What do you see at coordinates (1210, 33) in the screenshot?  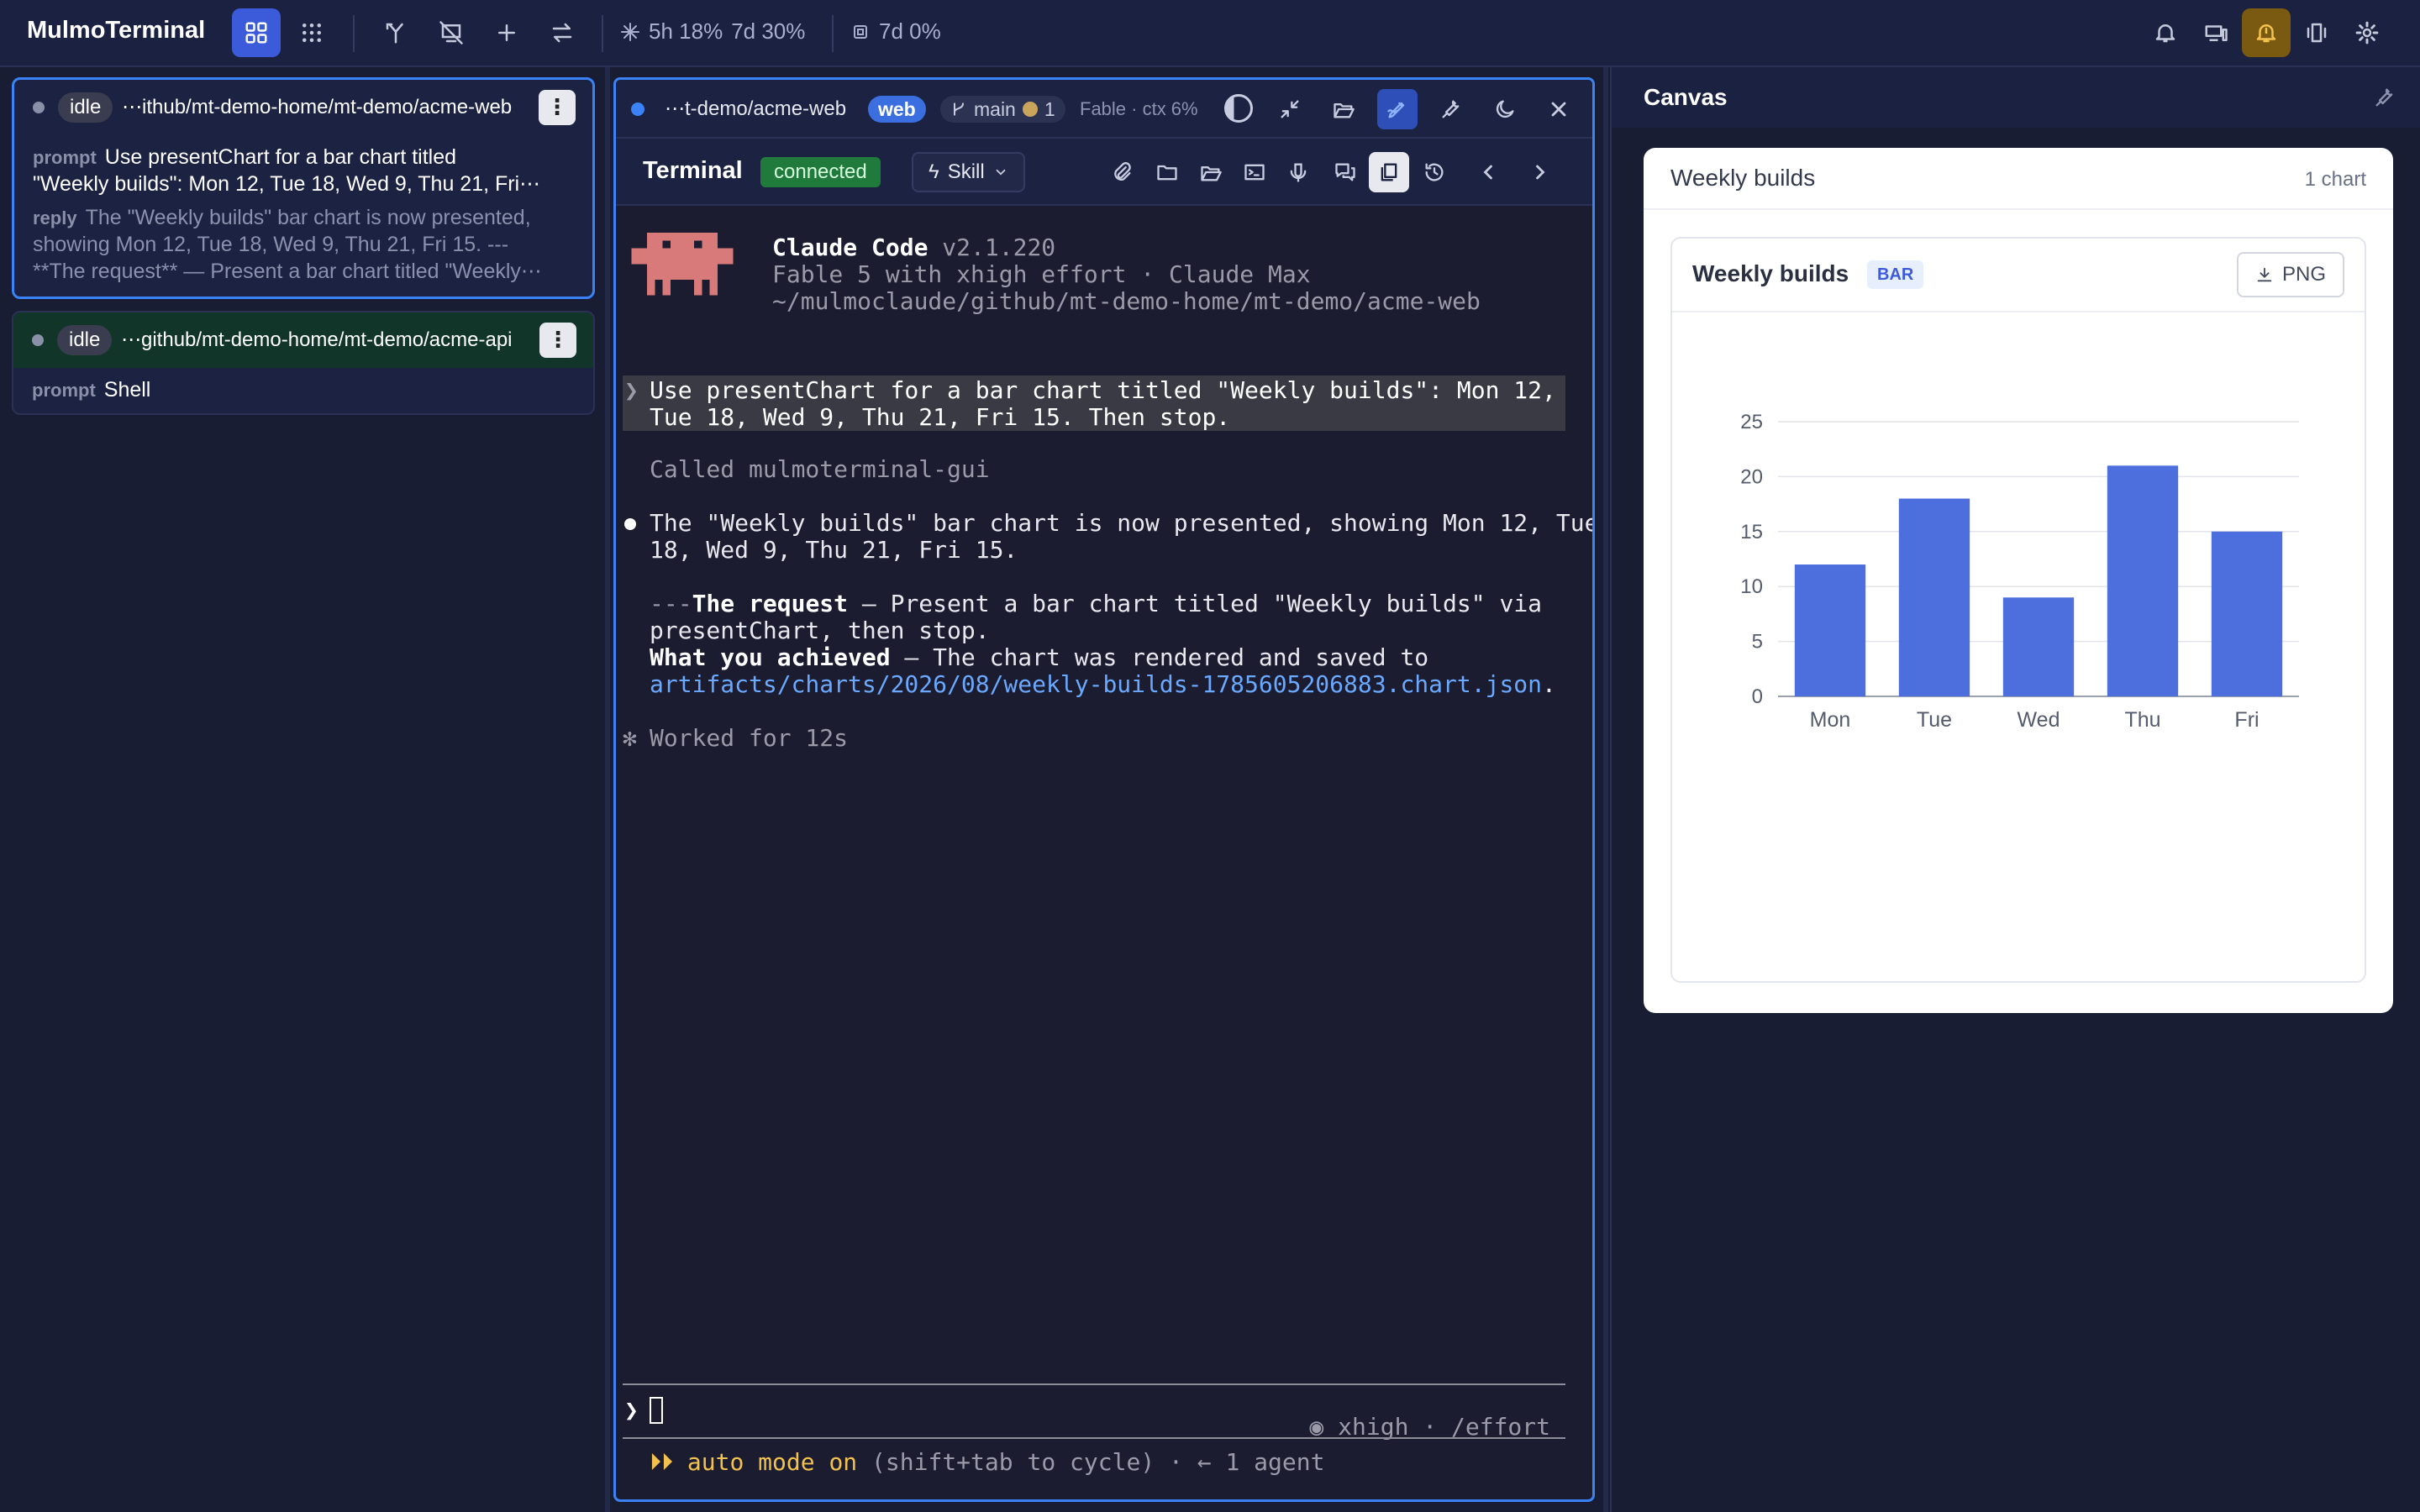 I see `top-bar: MulmoTerminal 5h 18% 7d 30% 7d 0%` at bounding box center [1210, 33].